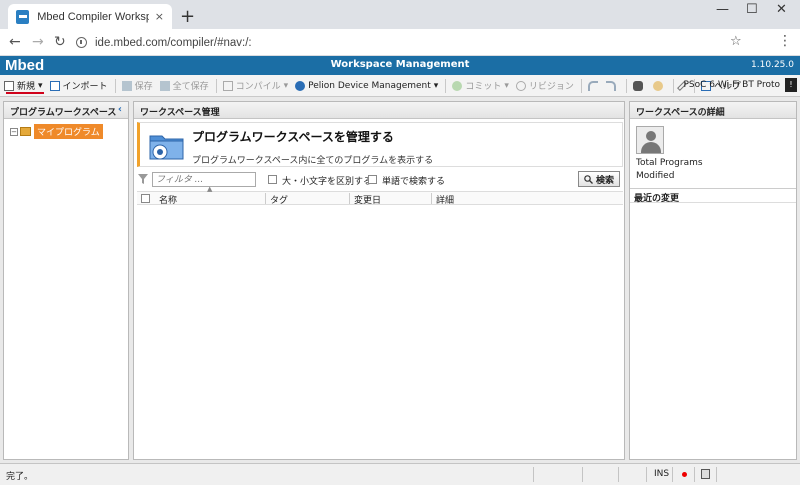 The width and height of the screenshot is (800, 485). Describe the element at coordinates (81, 42) in the screenshot. I see `info-icon` at that location.